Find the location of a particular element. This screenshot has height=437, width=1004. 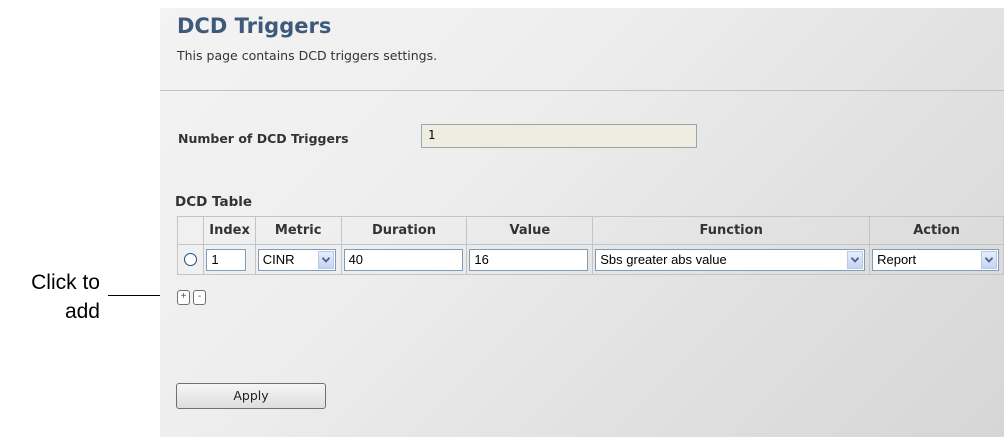

num-triggers-label: Number of DCD Triggers is located at coordinates (263, 138).